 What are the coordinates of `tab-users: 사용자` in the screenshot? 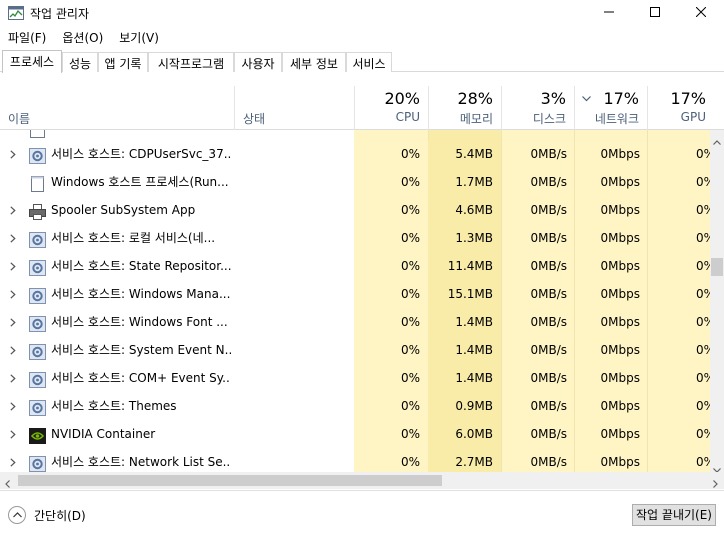 It's located at (258, 62).